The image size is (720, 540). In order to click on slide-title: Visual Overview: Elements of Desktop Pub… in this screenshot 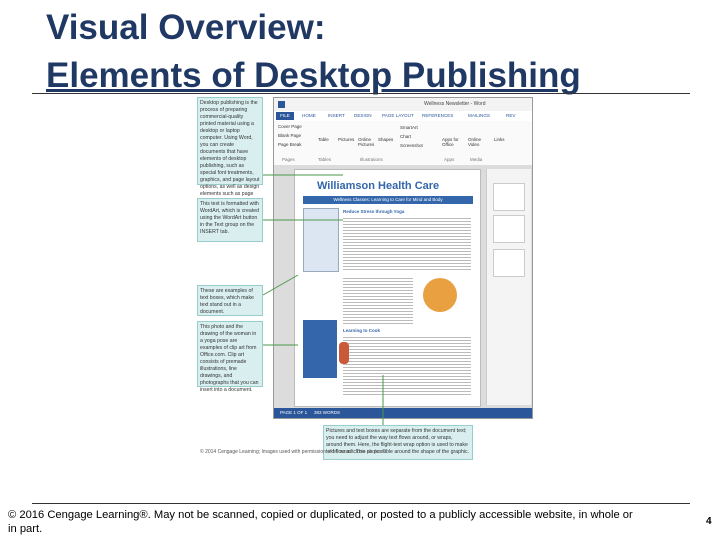, I will do `click(313, 52)`.